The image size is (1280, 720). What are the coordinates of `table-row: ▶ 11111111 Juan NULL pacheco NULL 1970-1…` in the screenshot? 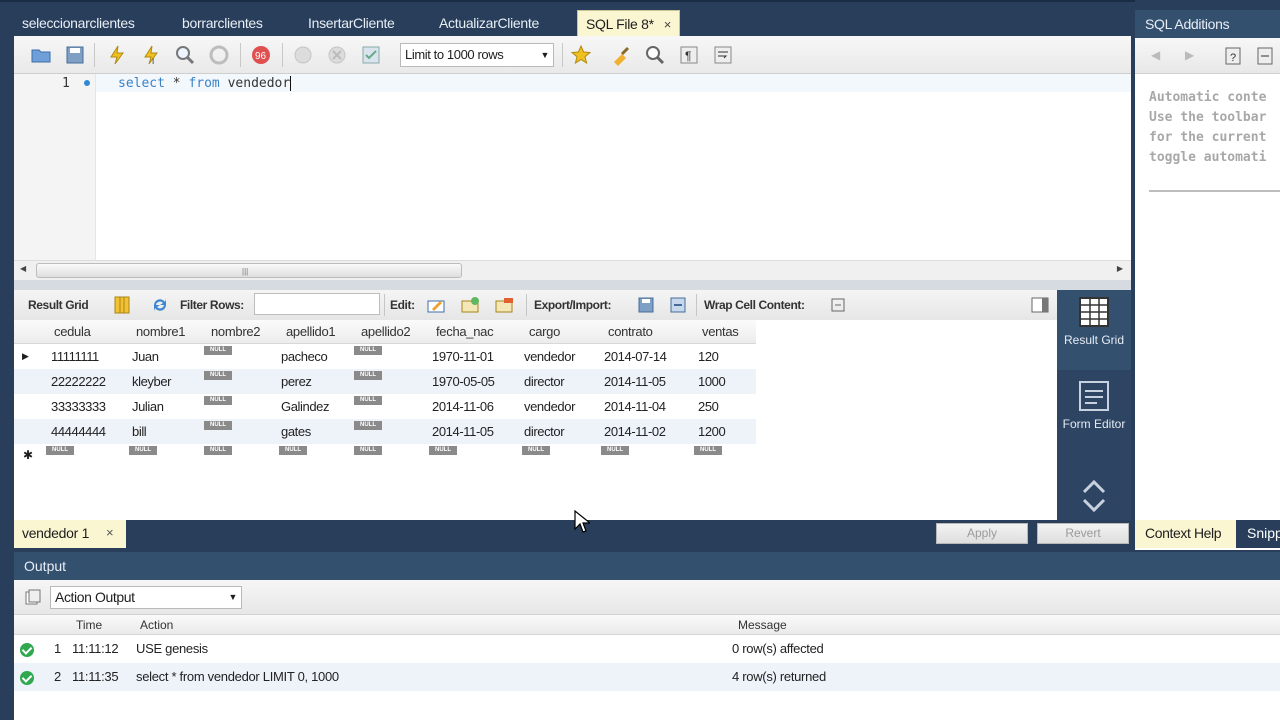 It's located at (385, 356).